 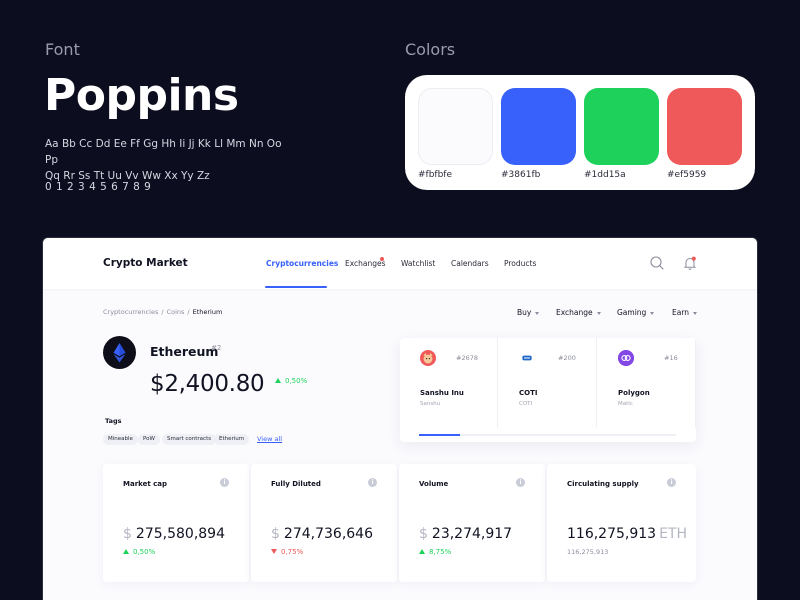 I want to click on swatch-red, so click(x=704, y=126).